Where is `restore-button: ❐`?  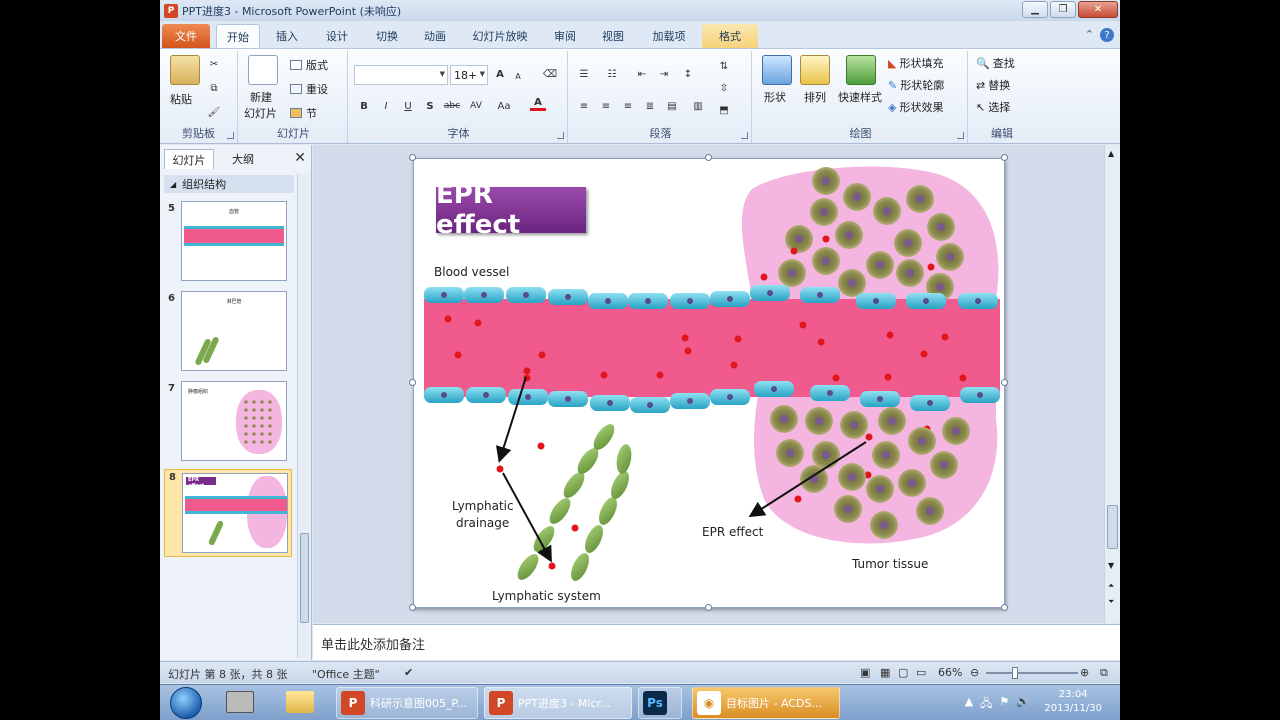
restore-button: ❐ is located at coordinates (1063, 9).